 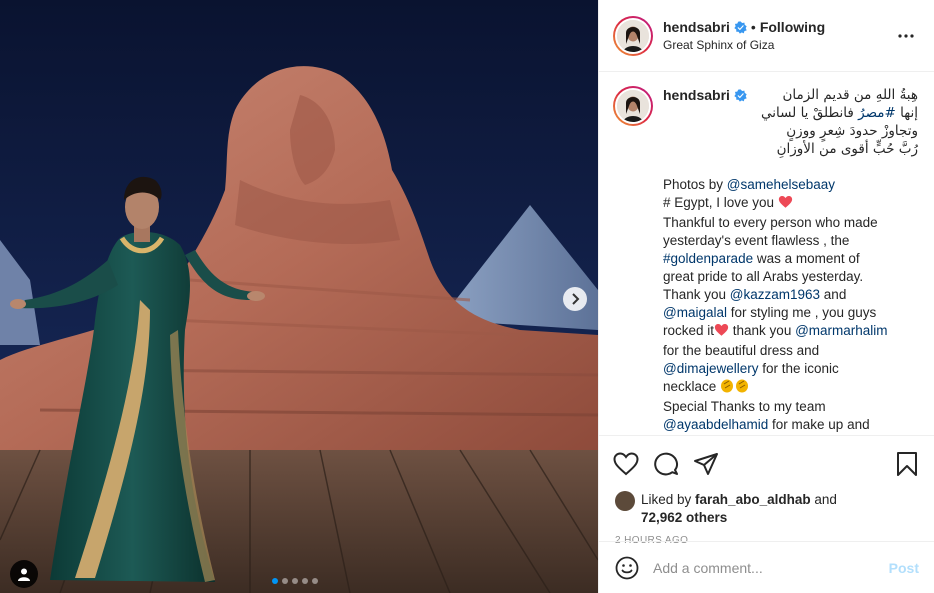 I want to click on following-button: Following, so click(x=792, y=27).